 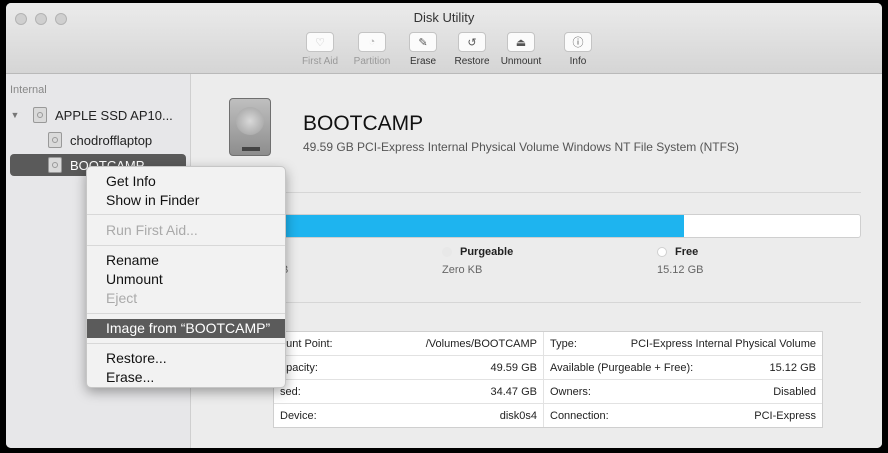 What do you see at coordinates (483, 226) in the screenshot?
I see `usage-bar-used` at bounding box center [483, 226].